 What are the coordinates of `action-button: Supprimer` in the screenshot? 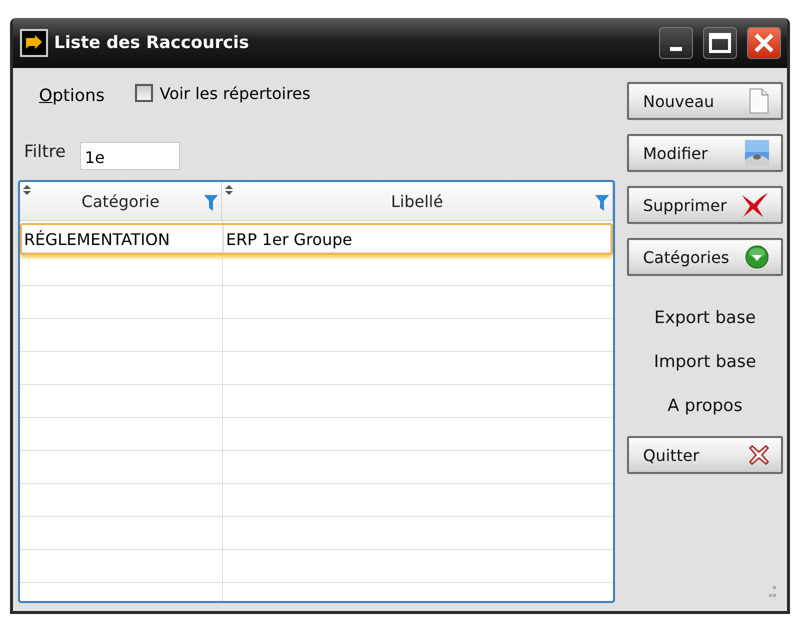 It's located at (705, 205).